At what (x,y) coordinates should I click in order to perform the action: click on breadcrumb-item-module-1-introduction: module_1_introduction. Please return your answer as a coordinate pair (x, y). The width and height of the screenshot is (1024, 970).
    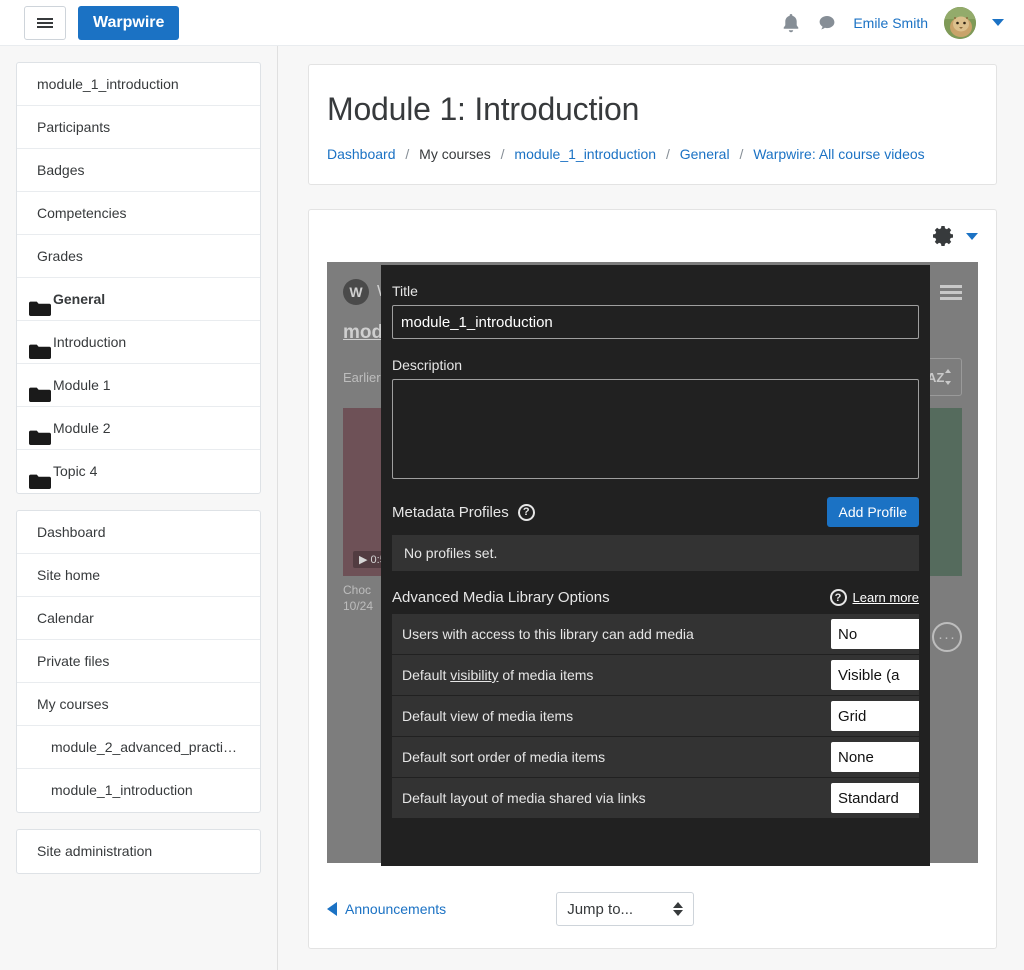
    Looking at the image, I should click on (585, 154).